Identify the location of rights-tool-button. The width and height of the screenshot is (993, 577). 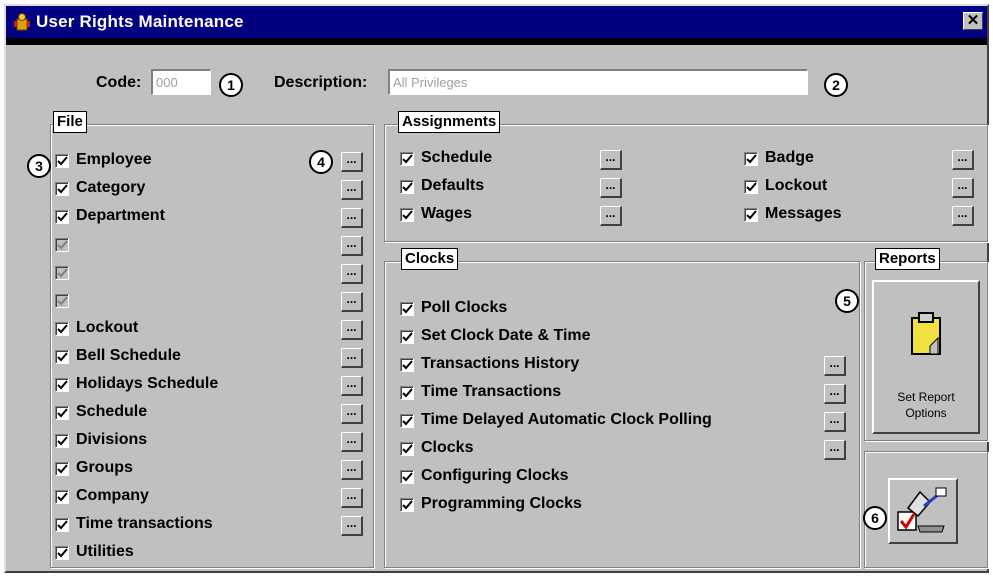
(923, 511).